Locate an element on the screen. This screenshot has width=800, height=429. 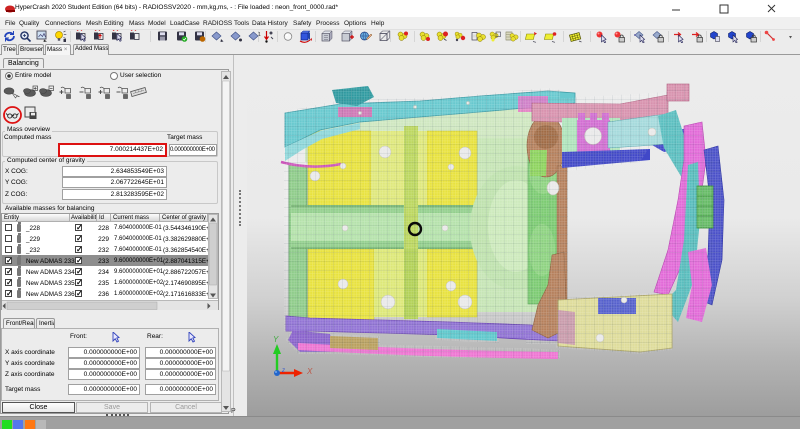
svg-text: Y is located at coordinates (276, 339).